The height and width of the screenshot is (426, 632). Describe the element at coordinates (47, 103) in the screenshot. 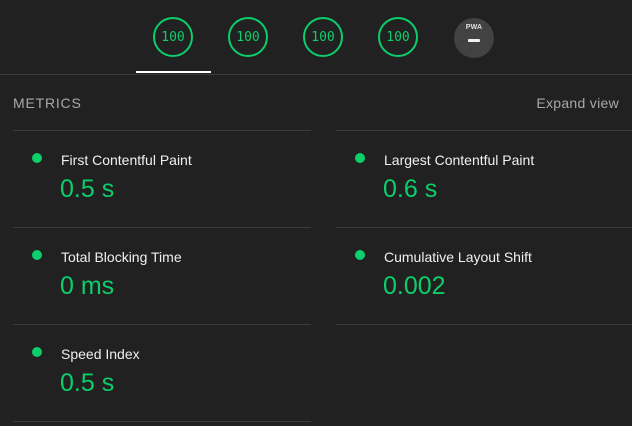

I see `metrics-title: METRICS` at that location.